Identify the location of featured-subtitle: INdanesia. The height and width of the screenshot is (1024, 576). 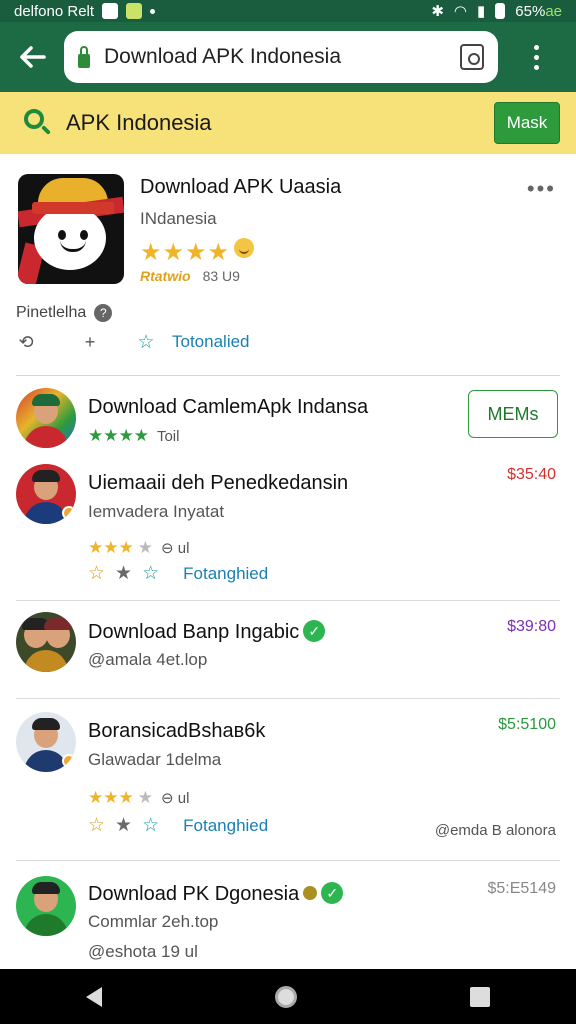
(178, 218).